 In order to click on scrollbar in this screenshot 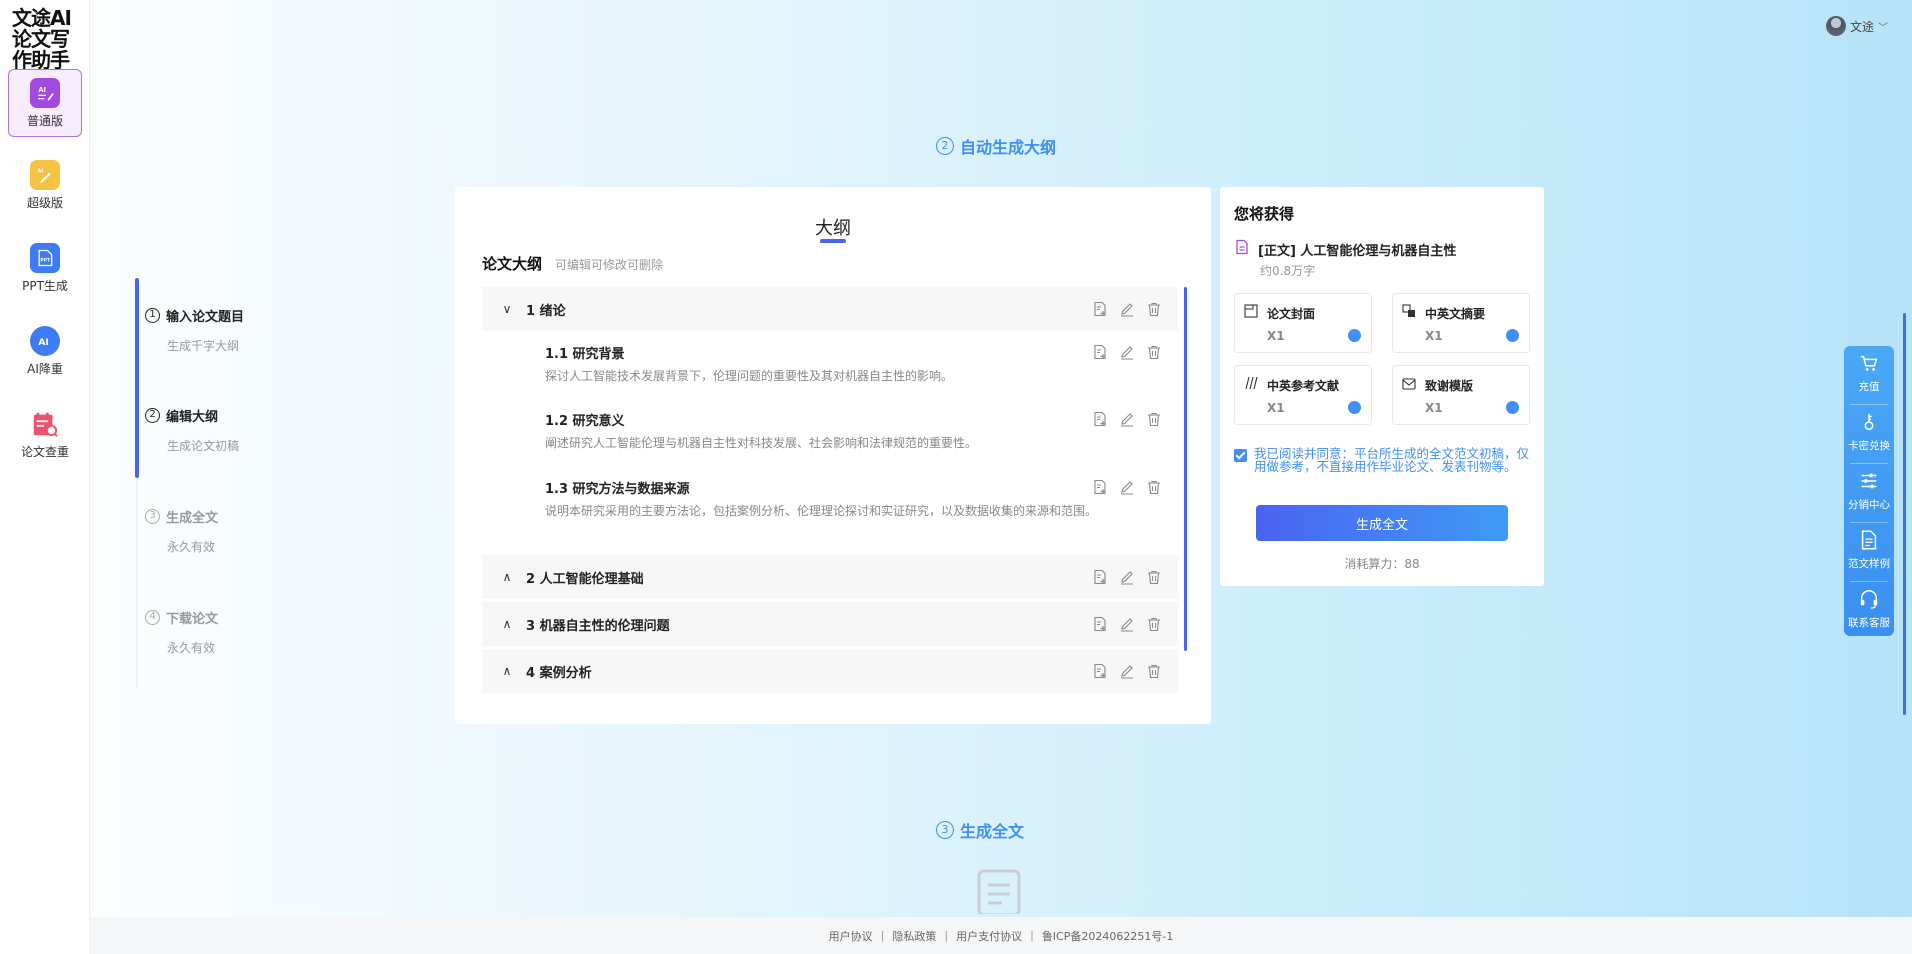, I will do `click(1185, 469)`.